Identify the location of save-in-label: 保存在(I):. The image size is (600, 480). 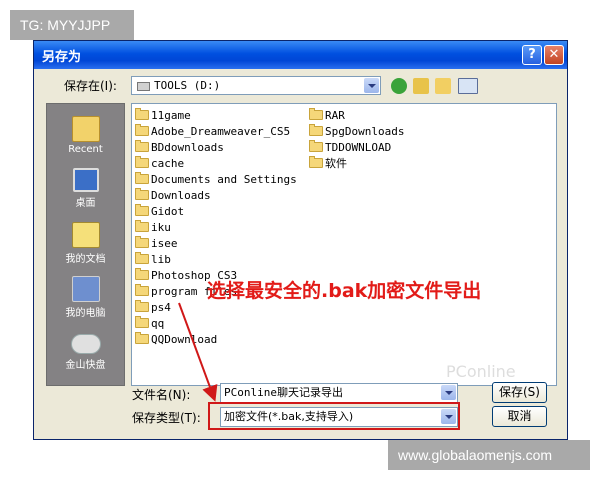
(90, 86).